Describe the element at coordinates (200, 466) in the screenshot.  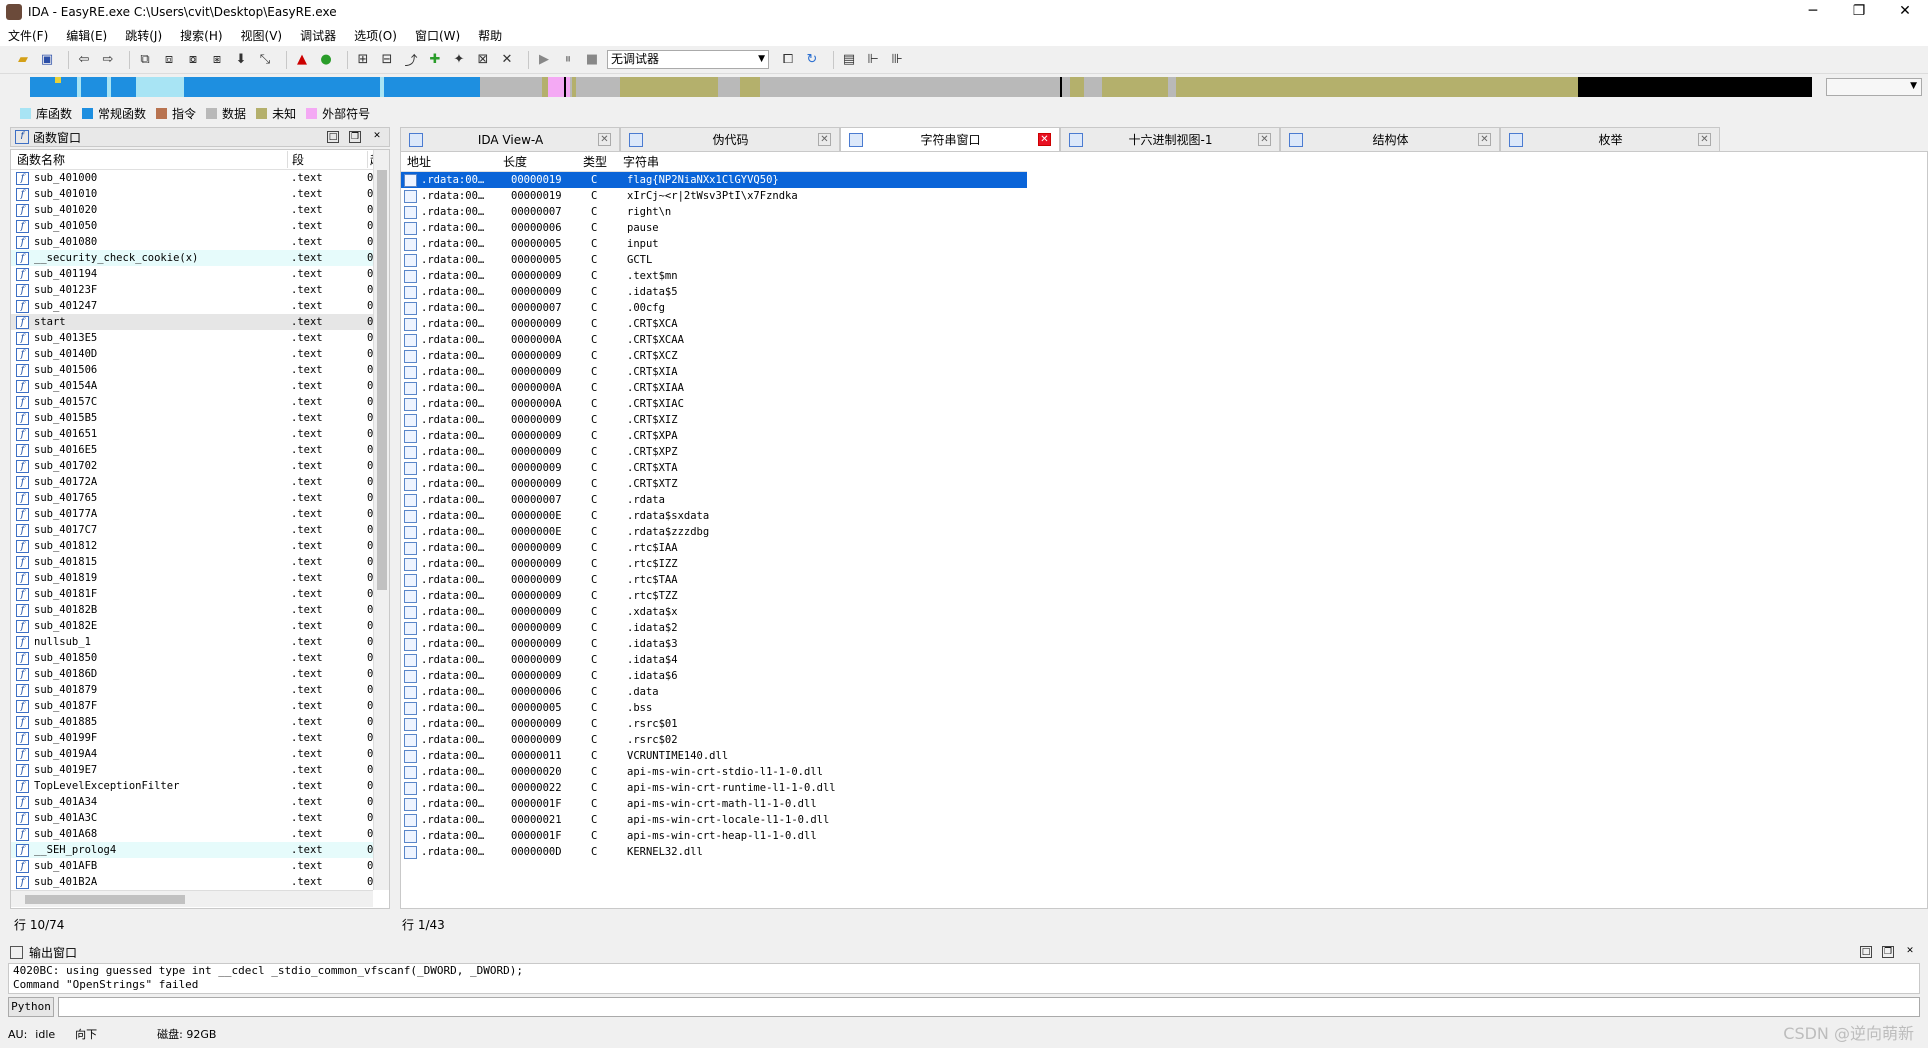
I see `function-row: fsub_401702.text00` at that location.